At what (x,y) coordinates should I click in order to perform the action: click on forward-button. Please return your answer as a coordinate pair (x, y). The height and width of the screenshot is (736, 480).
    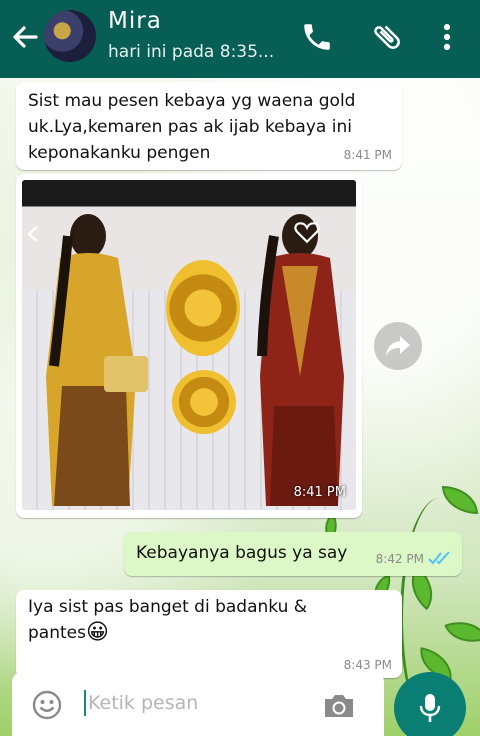
    Looking at the image, I should click on (398, 346).